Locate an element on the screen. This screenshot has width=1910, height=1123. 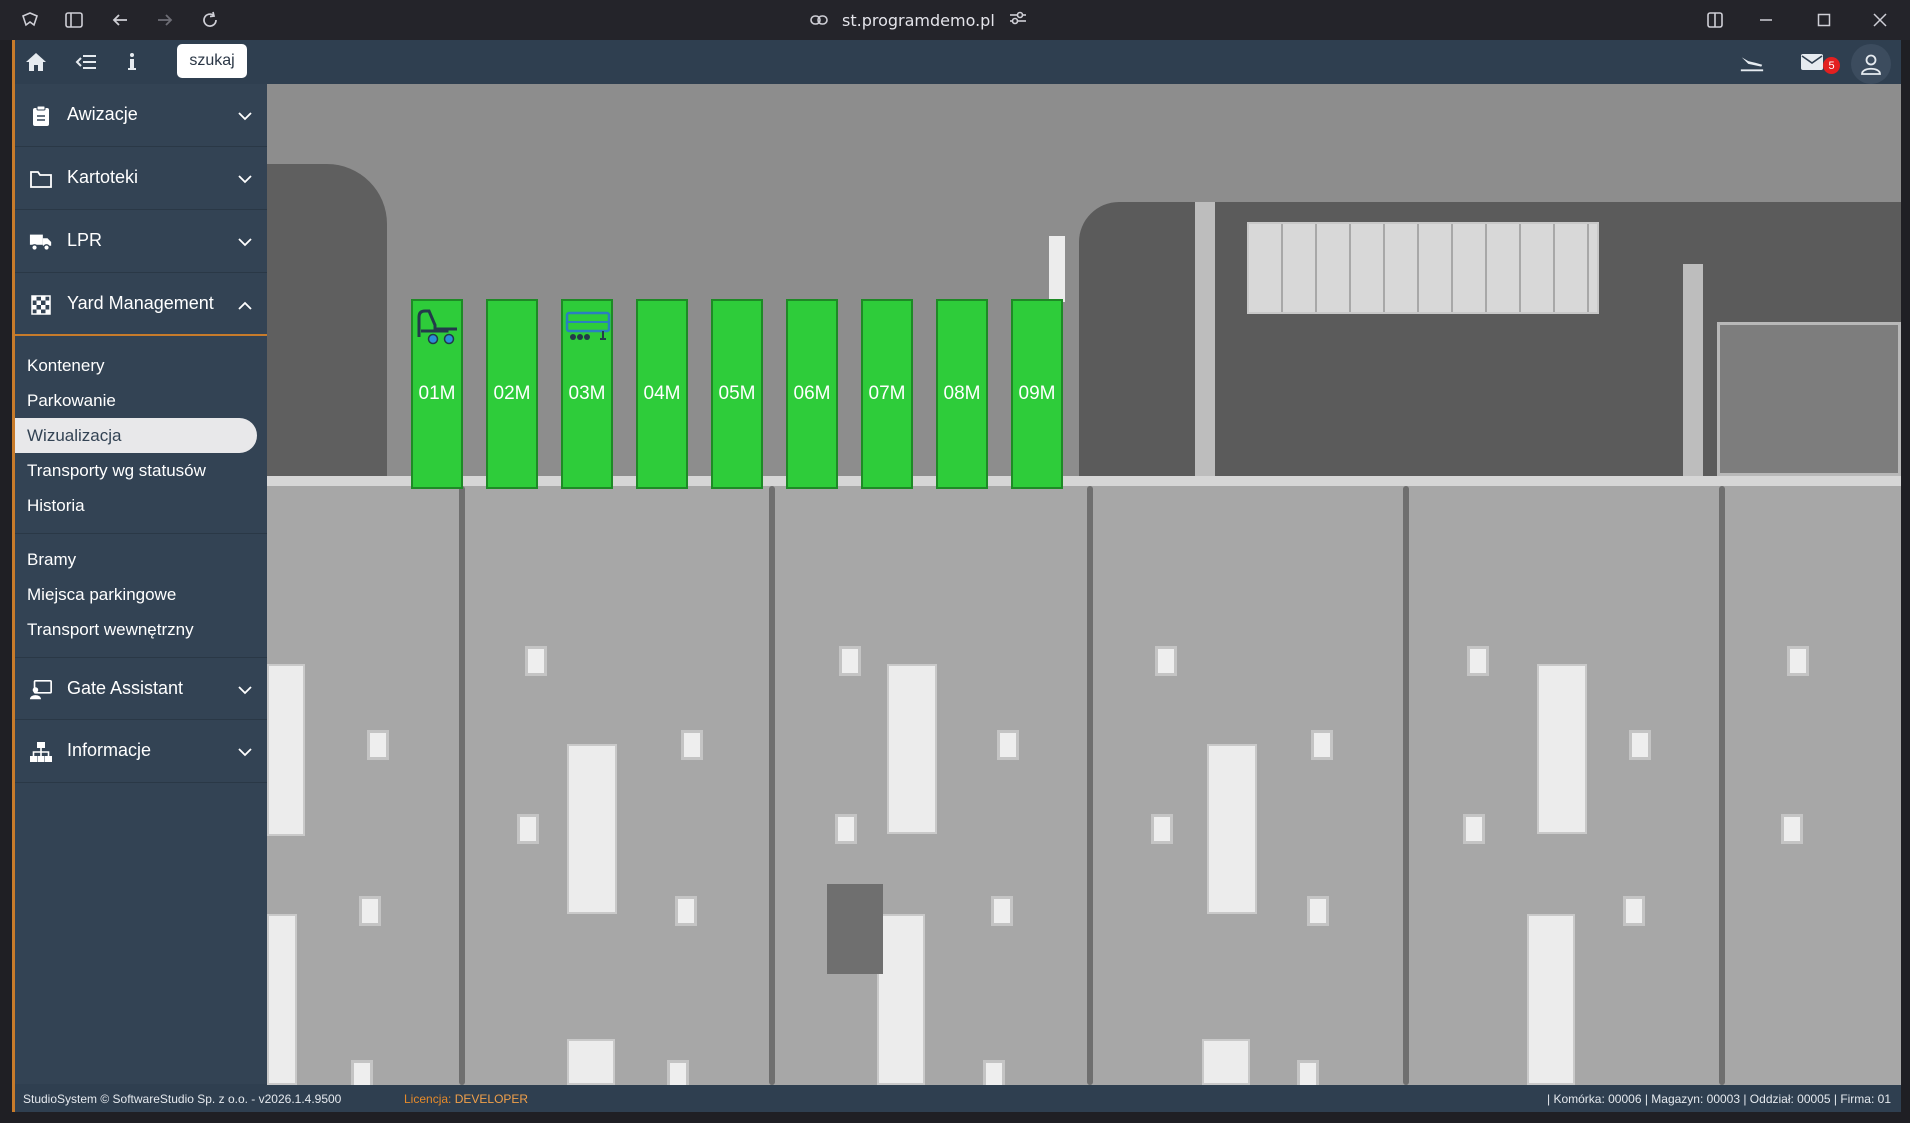
search-button: szukaj is located at coordinates (212, 61).